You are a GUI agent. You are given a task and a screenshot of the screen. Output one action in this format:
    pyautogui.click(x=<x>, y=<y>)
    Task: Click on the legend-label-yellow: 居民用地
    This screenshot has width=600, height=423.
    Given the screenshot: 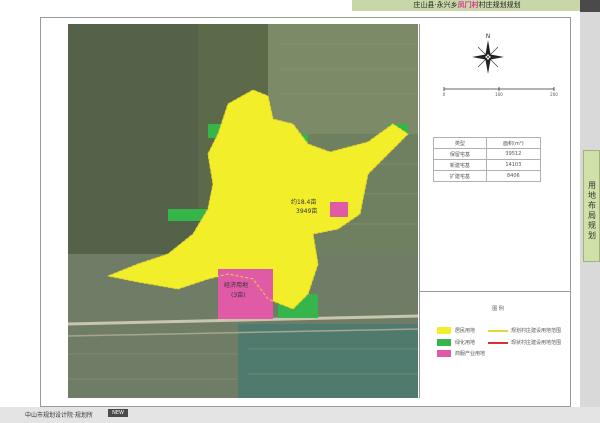 What is the action you would take?
    pyautogui.click(x=465, y=331)
    